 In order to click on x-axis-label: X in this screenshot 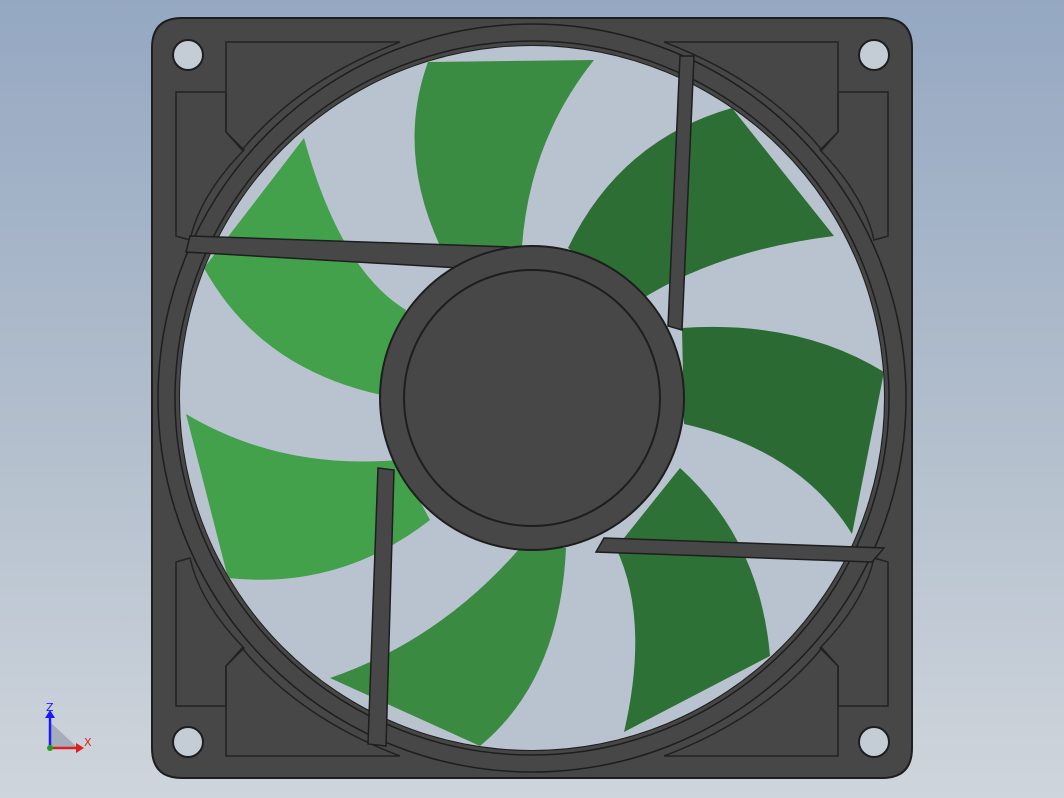, I will do `click(88, 742)`.